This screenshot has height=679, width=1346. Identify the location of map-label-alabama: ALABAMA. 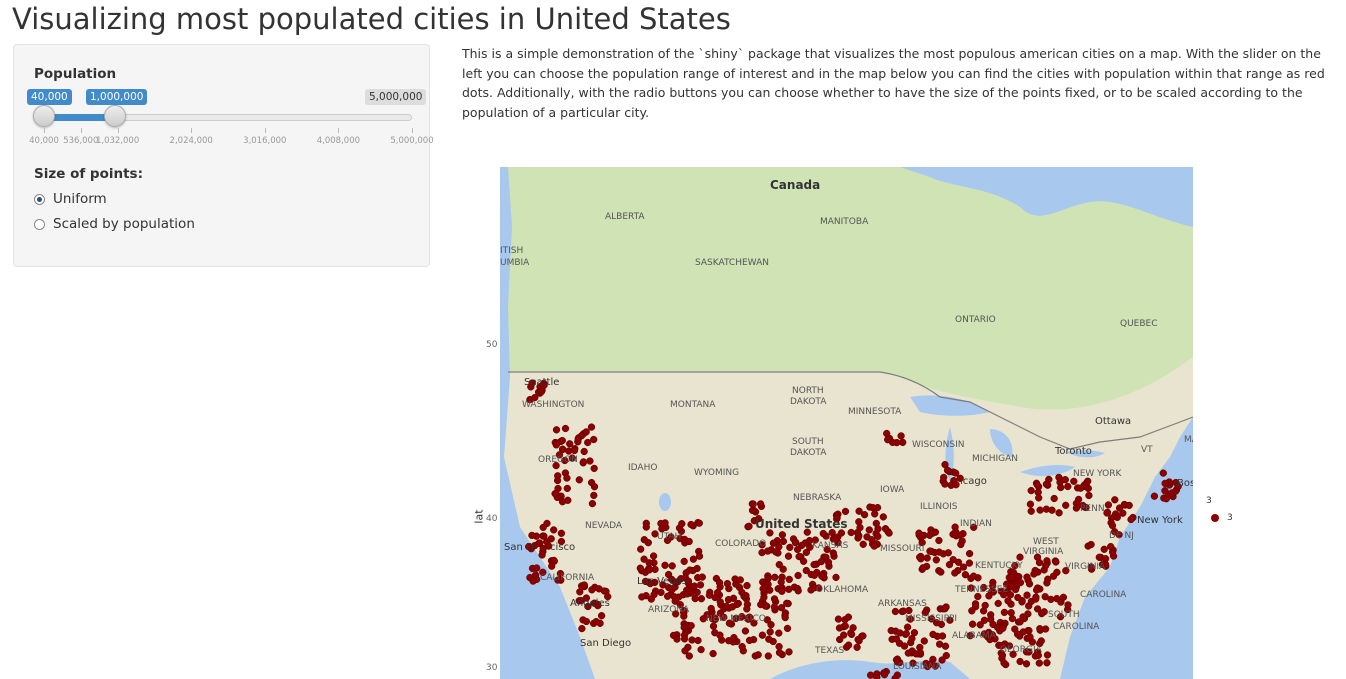
(974, 636).